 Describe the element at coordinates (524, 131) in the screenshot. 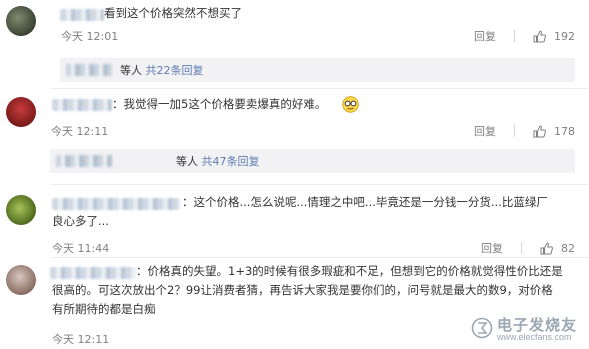

I see `comment-actions: 回复 178` at that location.